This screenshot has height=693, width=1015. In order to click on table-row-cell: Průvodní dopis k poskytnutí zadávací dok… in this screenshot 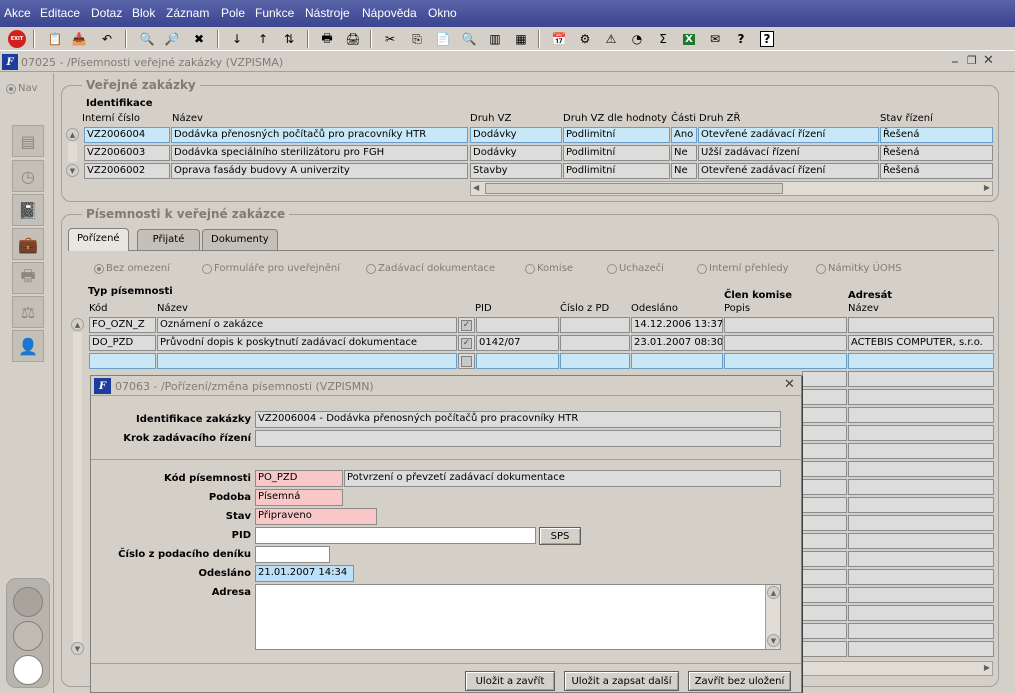, I will do `click(307, 343)`.